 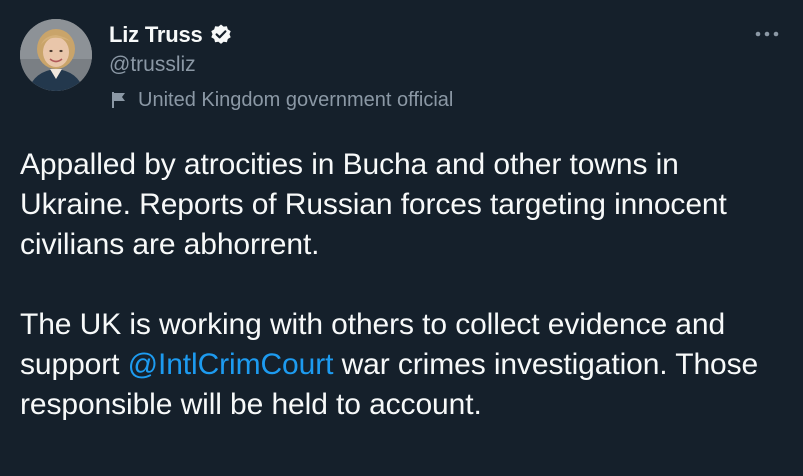 I want to click on more-horizontal-icon, so click(x=767, y=34).